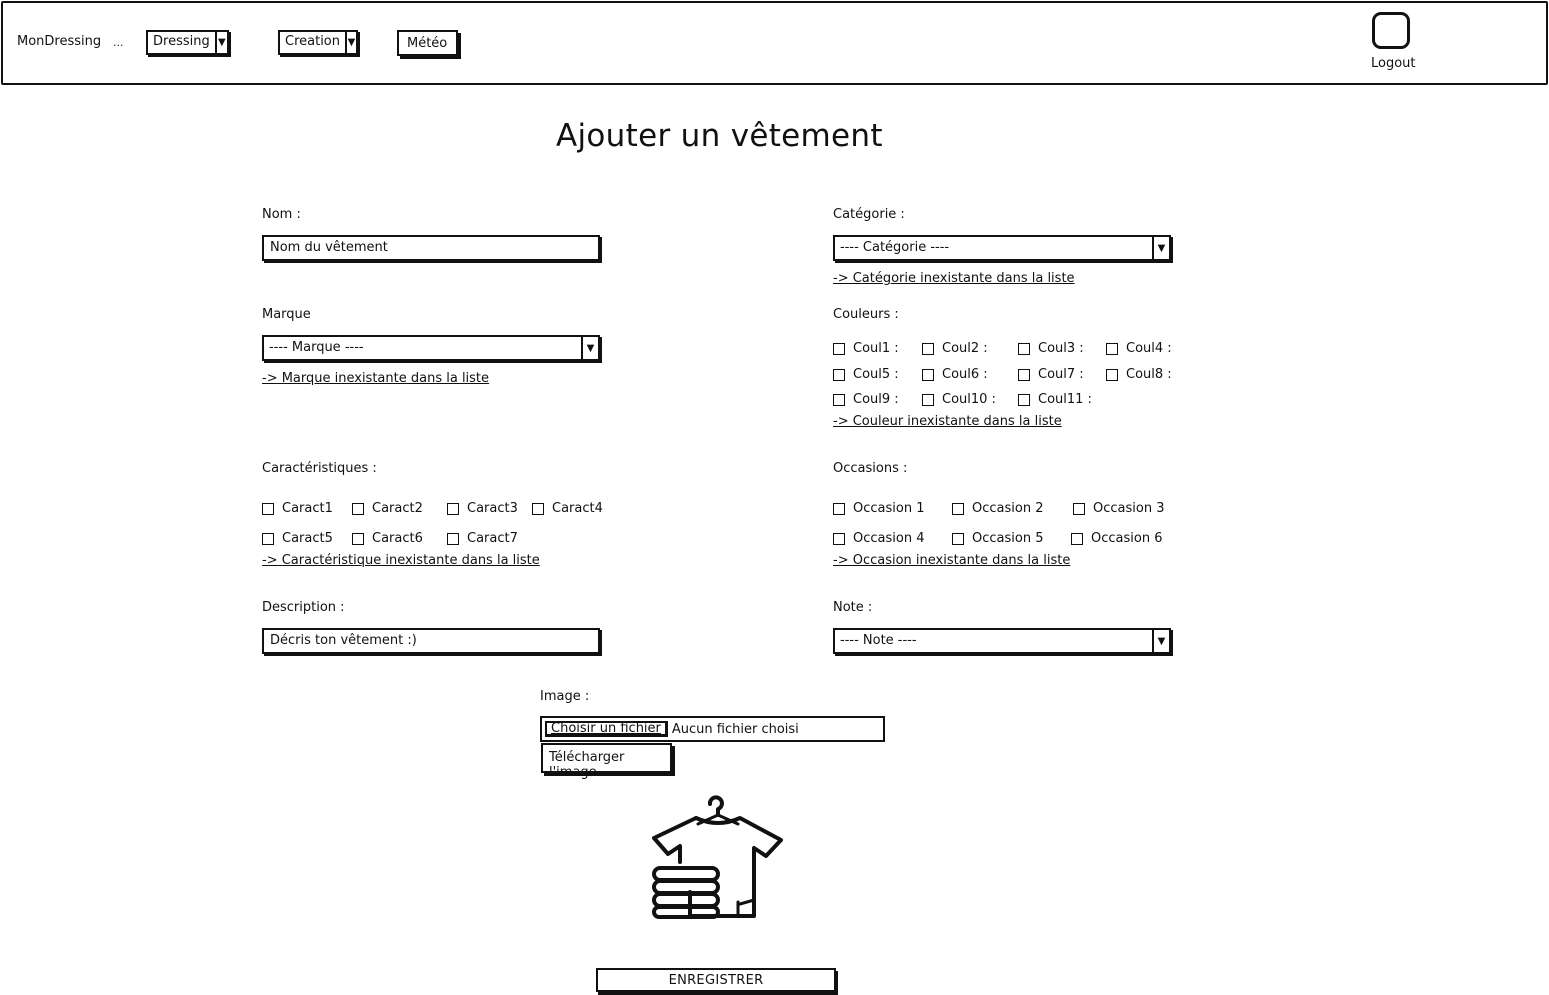 The height and width of the screenshot is (995, 1549). What do you see at coordinates (735, 729) in the screenshot?
I see `no-file-text: Aucun fichier choisi` at bounding box center [735, 729].